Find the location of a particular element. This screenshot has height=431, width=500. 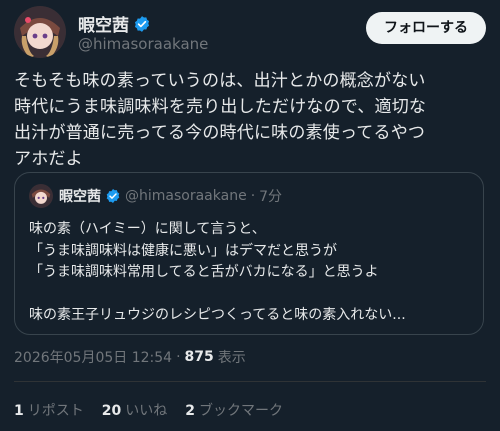

reposts-stat: 1 リポスト is located at coordinates (49, 410).